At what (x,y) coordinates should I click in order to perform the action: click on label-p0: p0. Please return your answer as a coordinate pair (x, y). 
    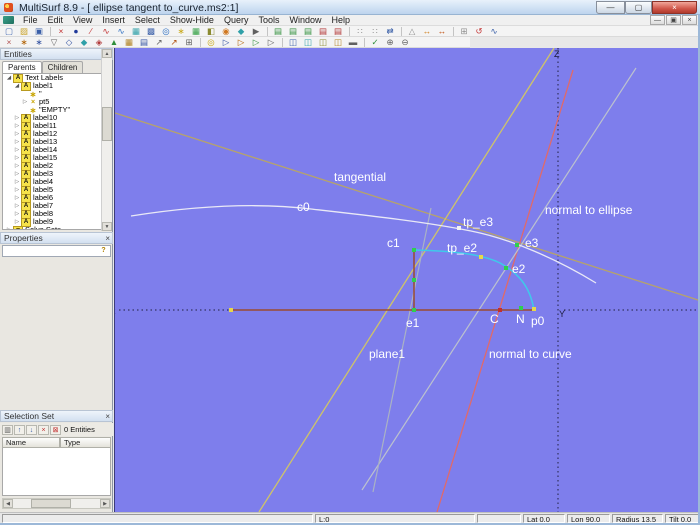
    Looking at the image, I should click on (538, 321).